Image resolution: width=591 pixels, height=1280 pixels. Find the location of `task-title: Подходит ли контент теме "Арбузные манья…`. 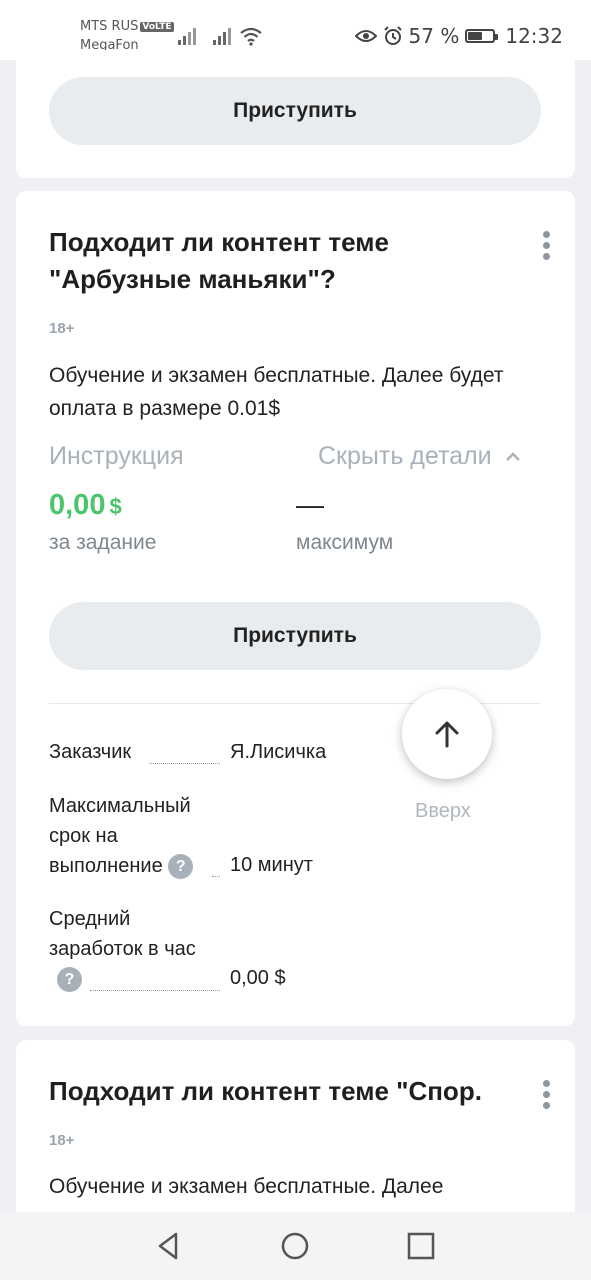

task-title: Подходит ли контент теме "Арбузные манья… is located at coordinates (269, 261).